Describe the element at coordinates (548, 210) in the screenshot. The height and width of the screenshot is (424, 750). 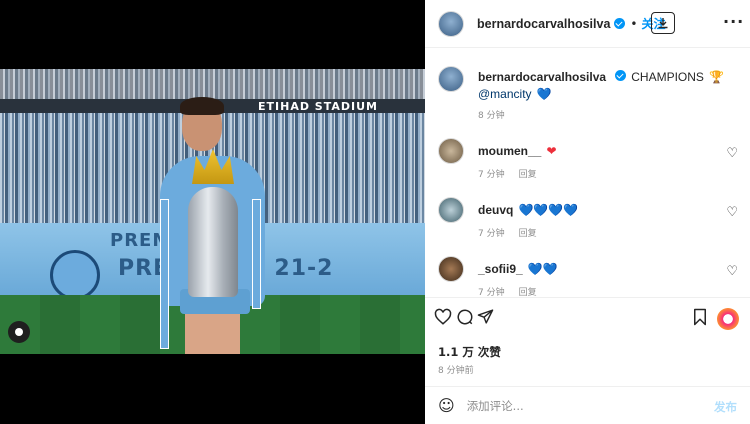
I see `blue-heart-emoji: 💙💙💙💙` at that location.